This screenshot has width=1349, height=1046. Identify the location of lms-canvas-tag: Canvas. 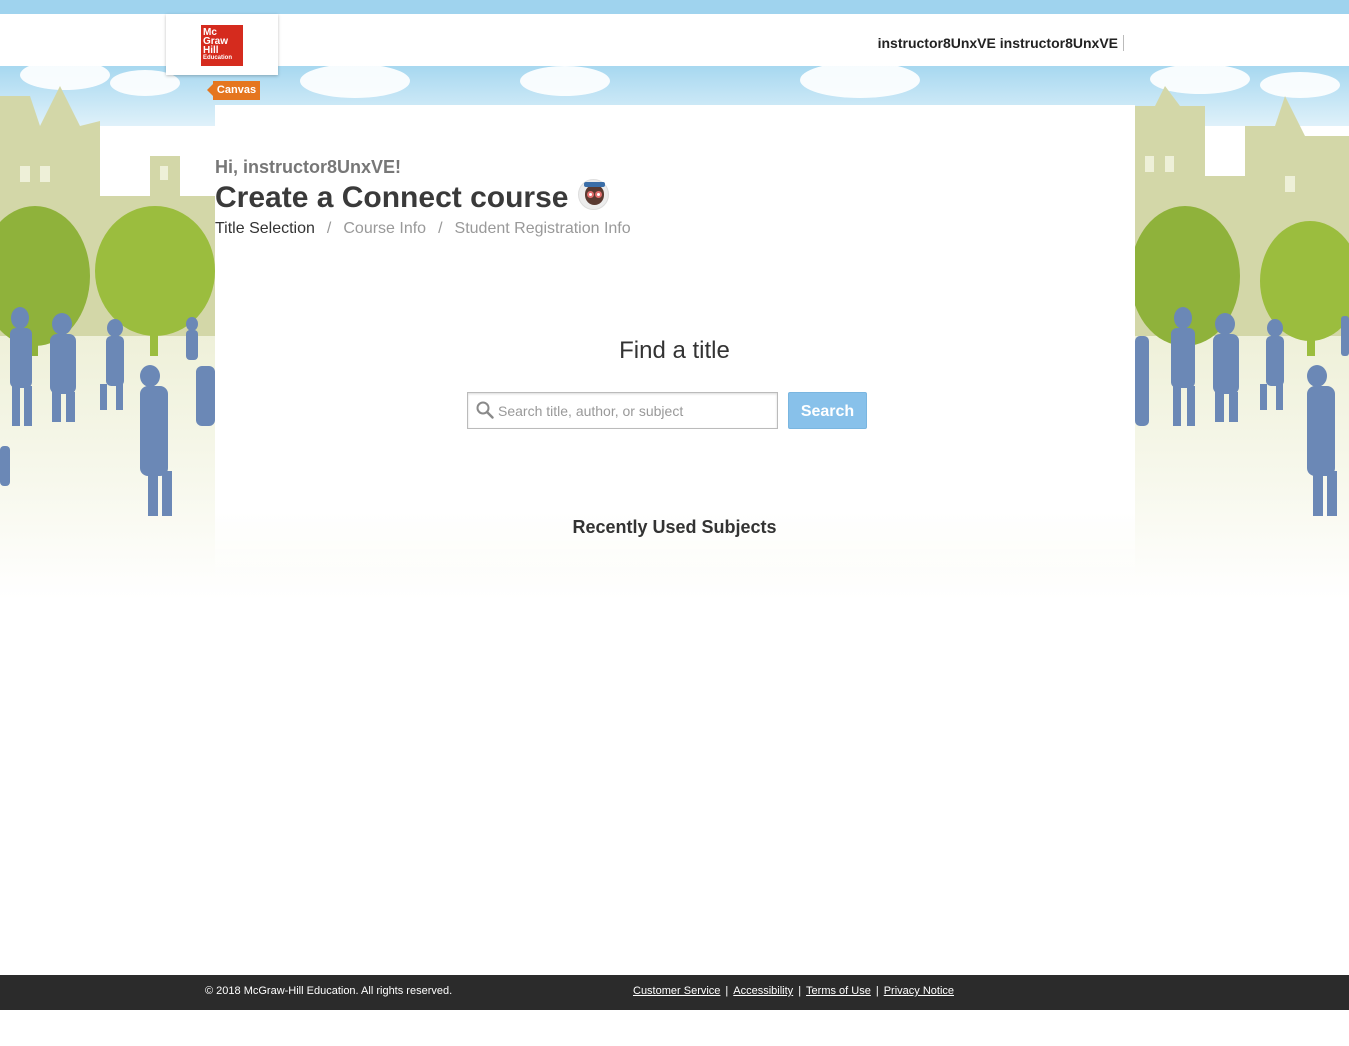
(233, 90).